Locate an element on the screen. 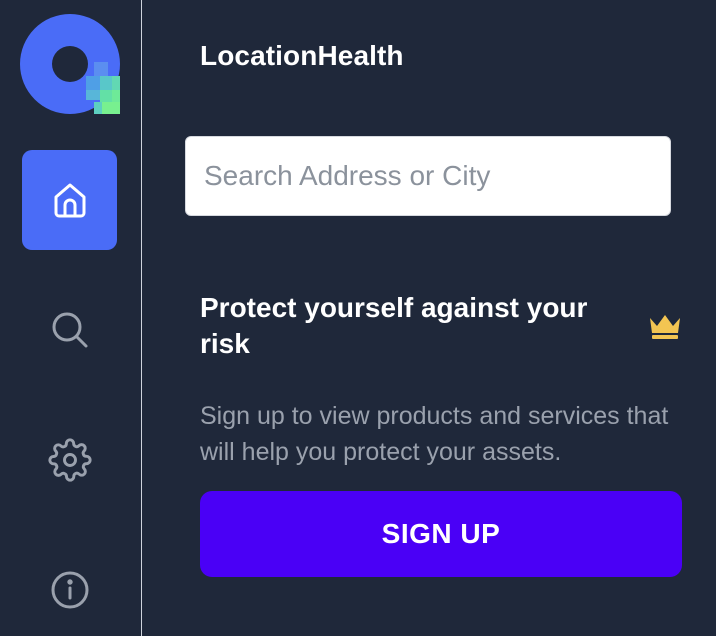 This screenshot has width=716, height=636. gear-icon is located at coordinates (69, 460).